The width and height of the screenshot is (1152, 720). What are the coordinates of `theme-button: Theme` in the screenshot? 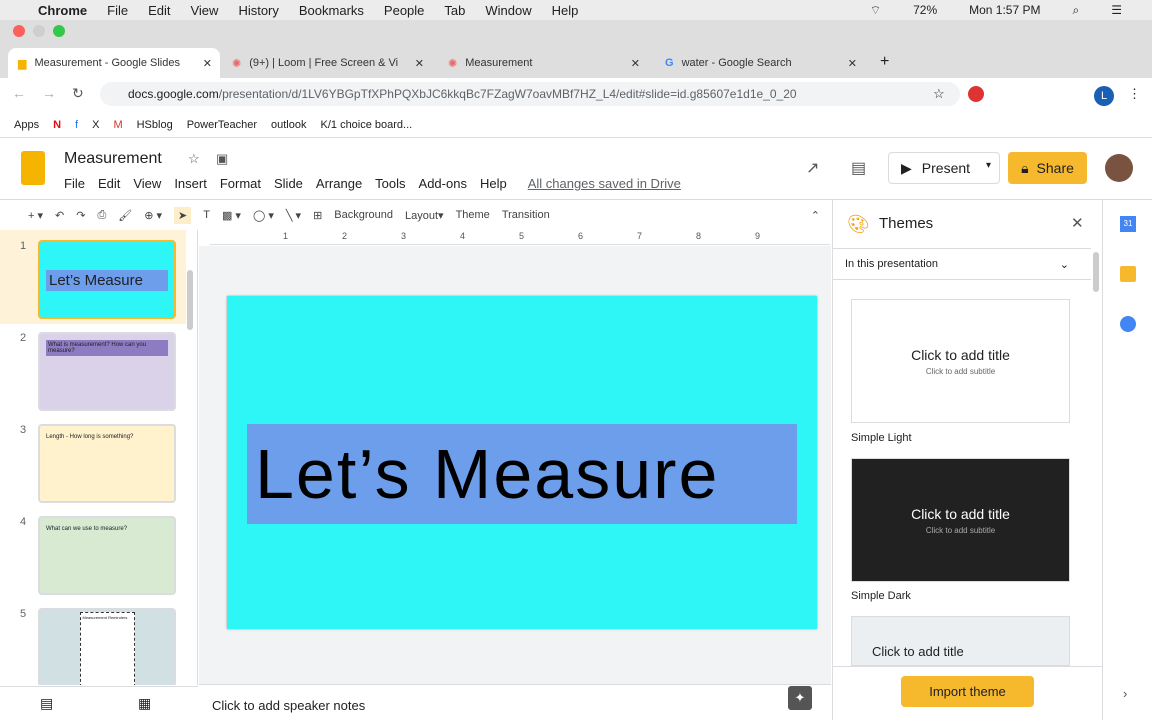 It's located at (473, 215).